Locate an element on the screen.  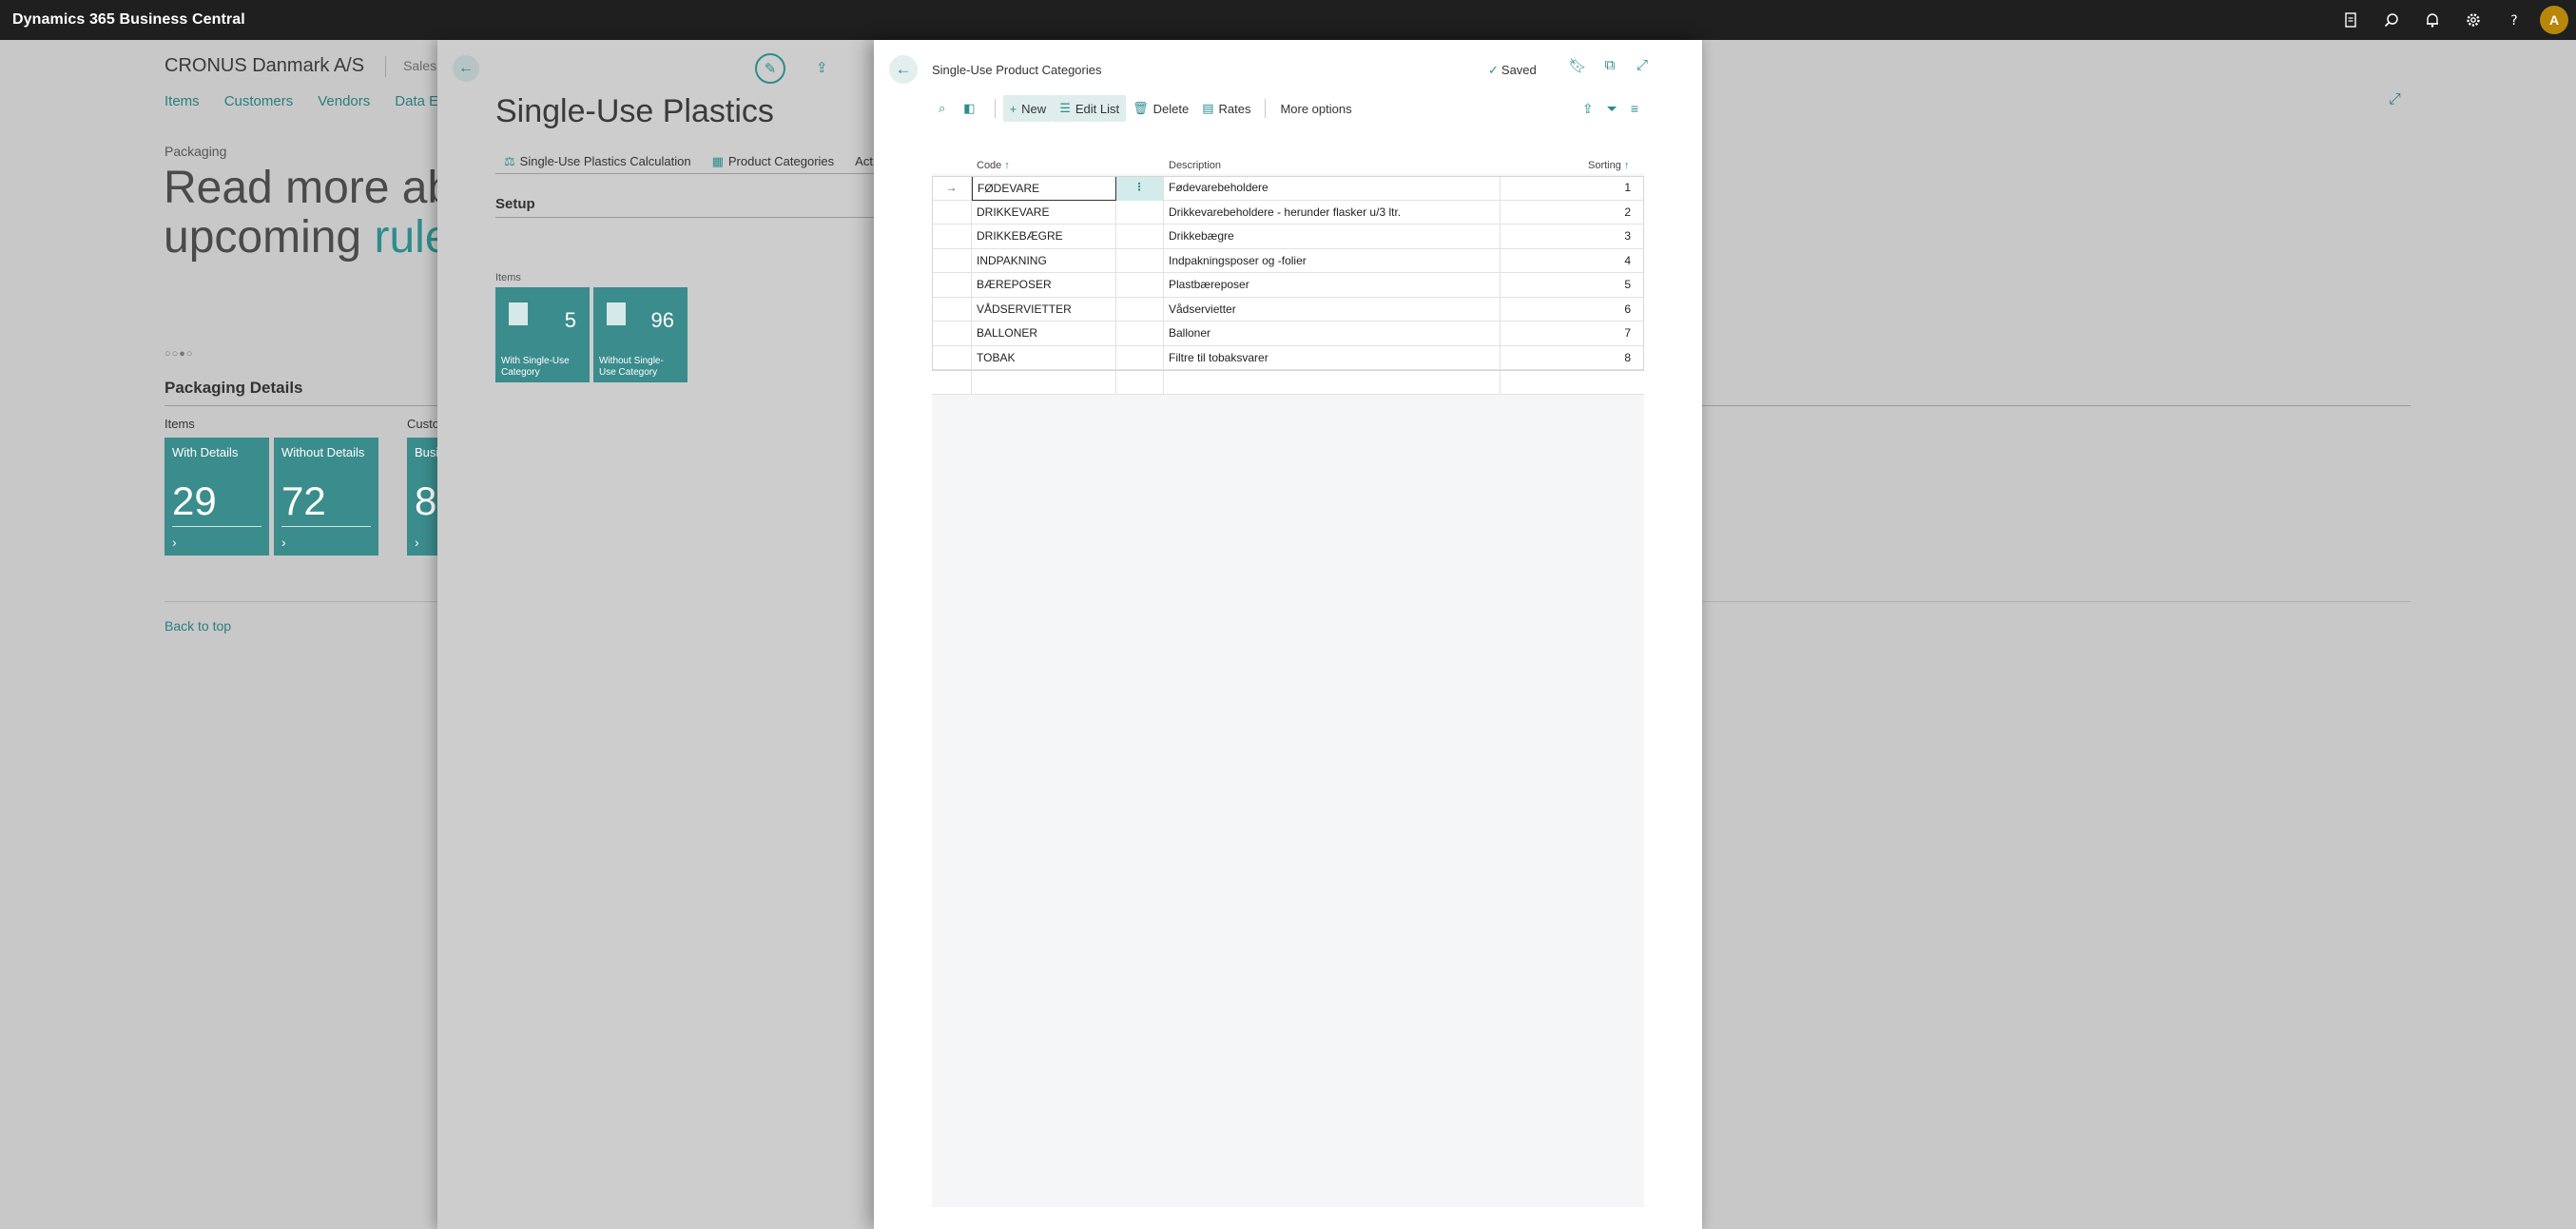
description-cell is located at coordinates (1332, 382).